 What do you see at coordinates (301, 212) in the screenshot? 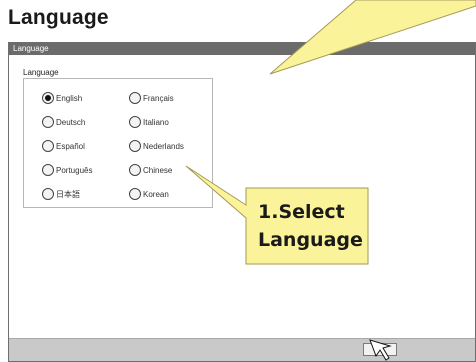
I see `callout-line-1: 1.Select` at bounding box center [301, 212].